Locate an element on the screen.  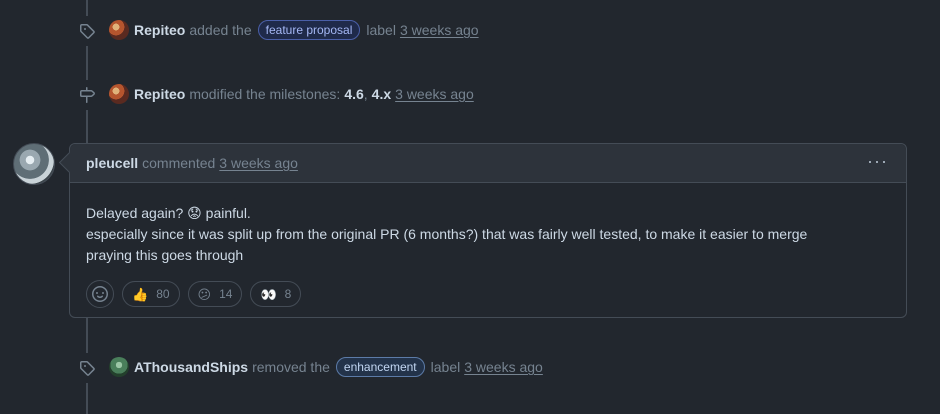
smiley-icon is located at coordinates (100, 294).